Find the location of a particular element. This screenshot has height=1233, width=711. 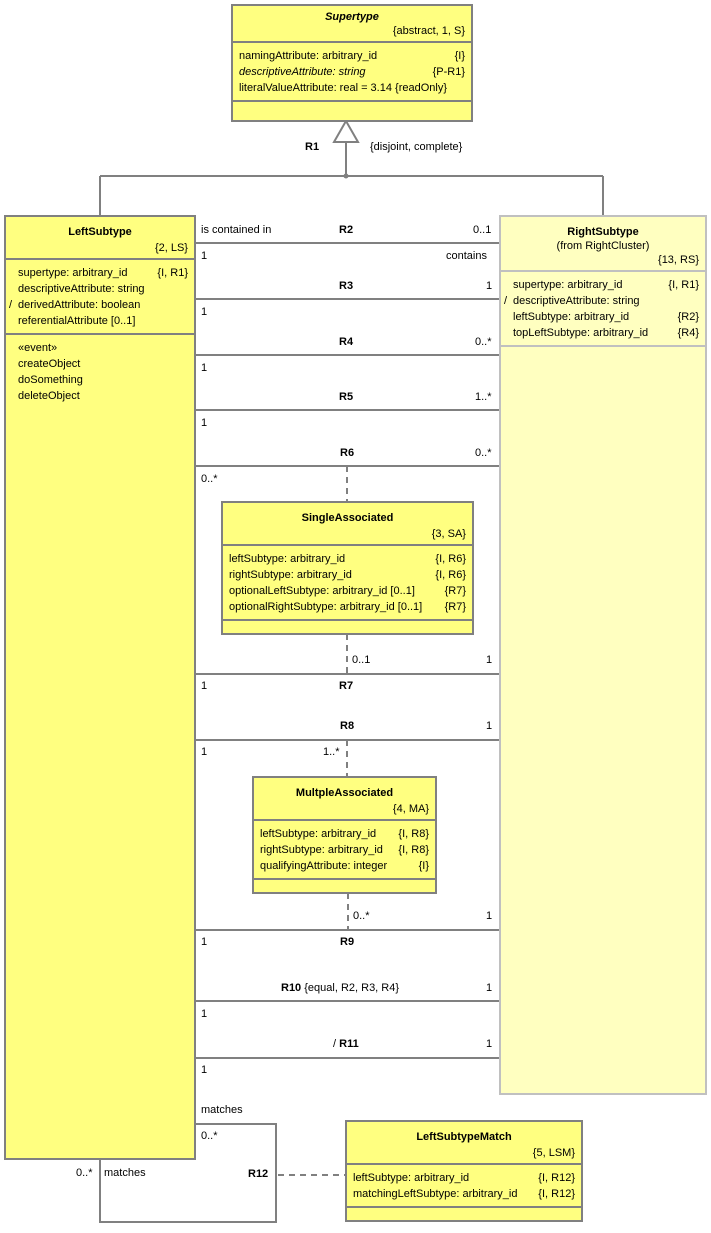

r12-top-mult: 0..* is located at coordinates (209, 1136).